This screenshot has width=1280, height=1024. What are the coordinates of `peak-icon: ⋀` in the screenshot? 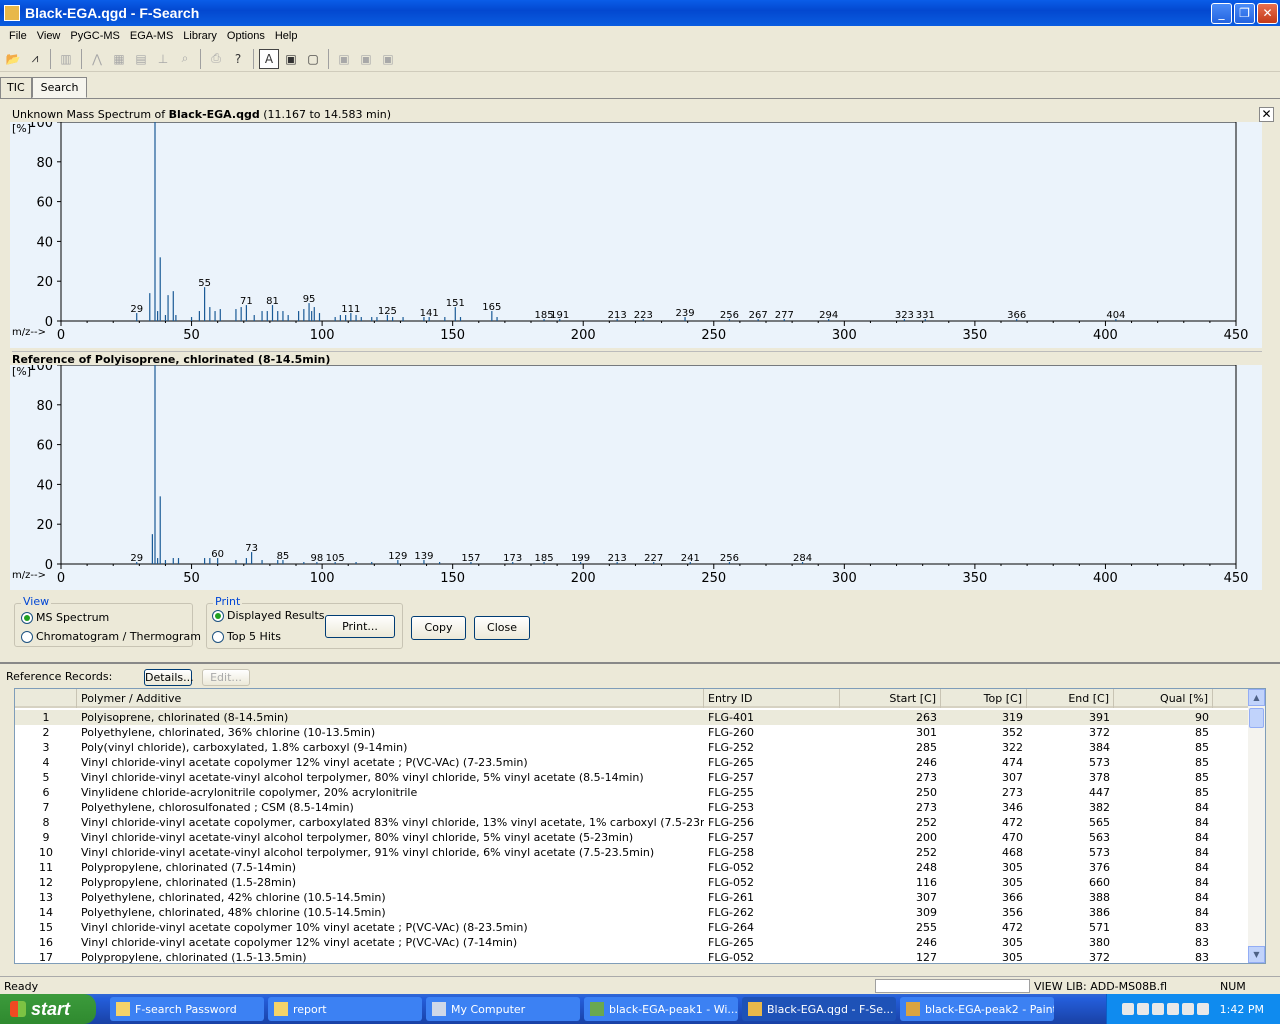 It's located at (97, 59).